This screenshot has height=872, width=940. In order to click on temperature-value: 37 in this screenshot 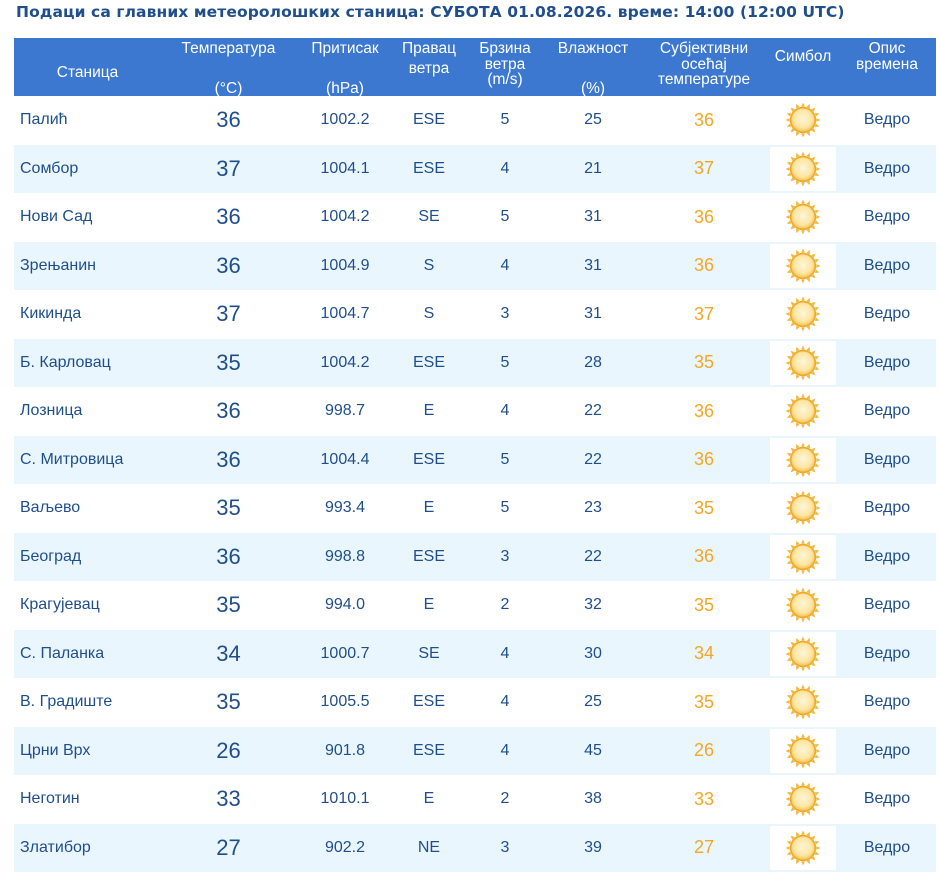, I will do `click(228, 168)`.